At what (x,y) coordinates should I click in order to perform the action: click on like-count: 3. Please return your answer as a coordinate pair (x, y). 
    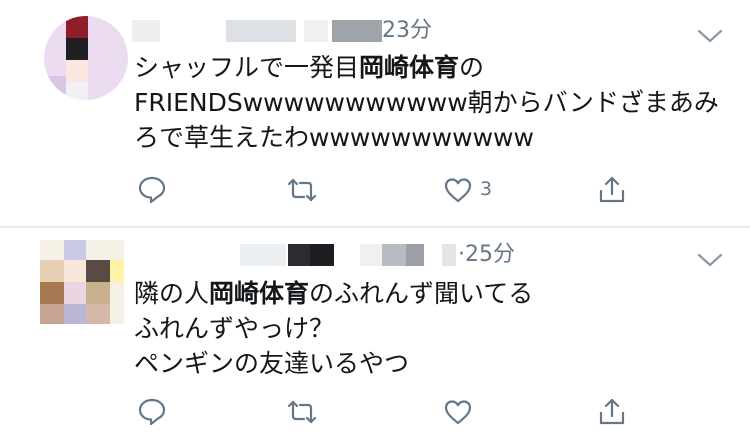
    Looking at the image, I should click on (486, 189).